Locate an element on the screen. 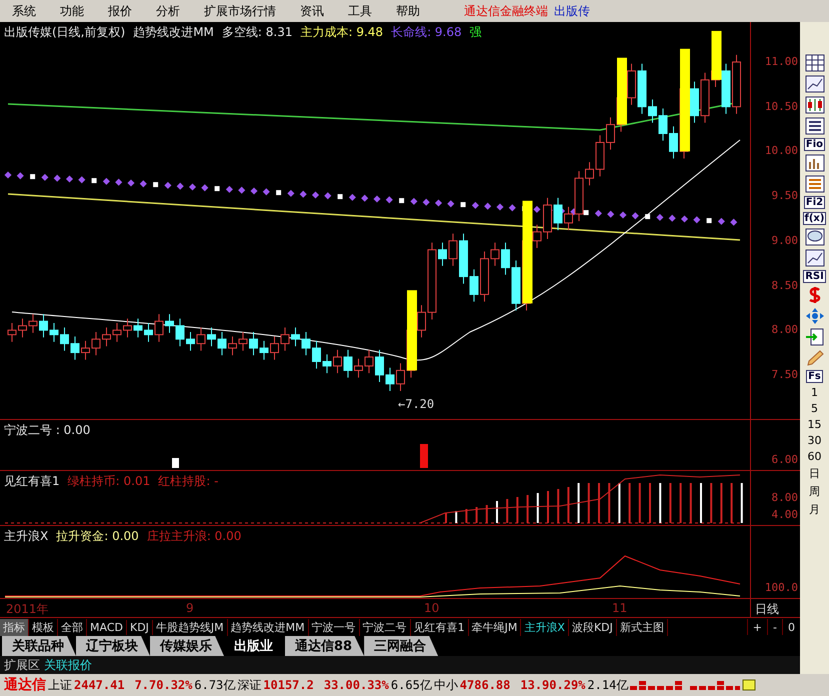 This screenshot has height=696, width=829. menu-item: 扩展市场行情 is located at coordinates (244, 11).